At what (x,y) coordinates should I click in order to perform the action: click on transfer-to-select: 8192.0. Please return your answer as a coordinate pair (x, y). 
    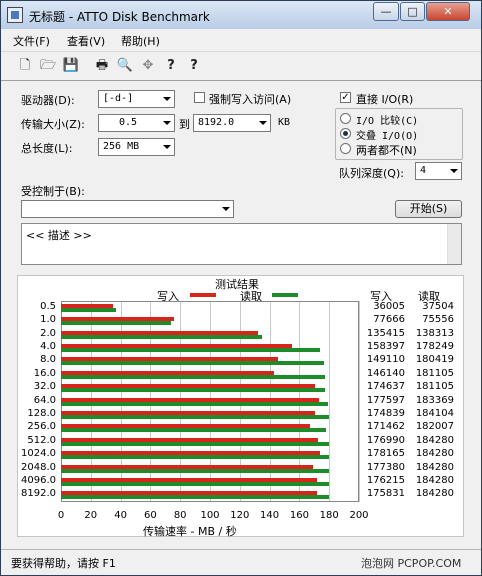
    Looking at the image, I should click on (232, 123).